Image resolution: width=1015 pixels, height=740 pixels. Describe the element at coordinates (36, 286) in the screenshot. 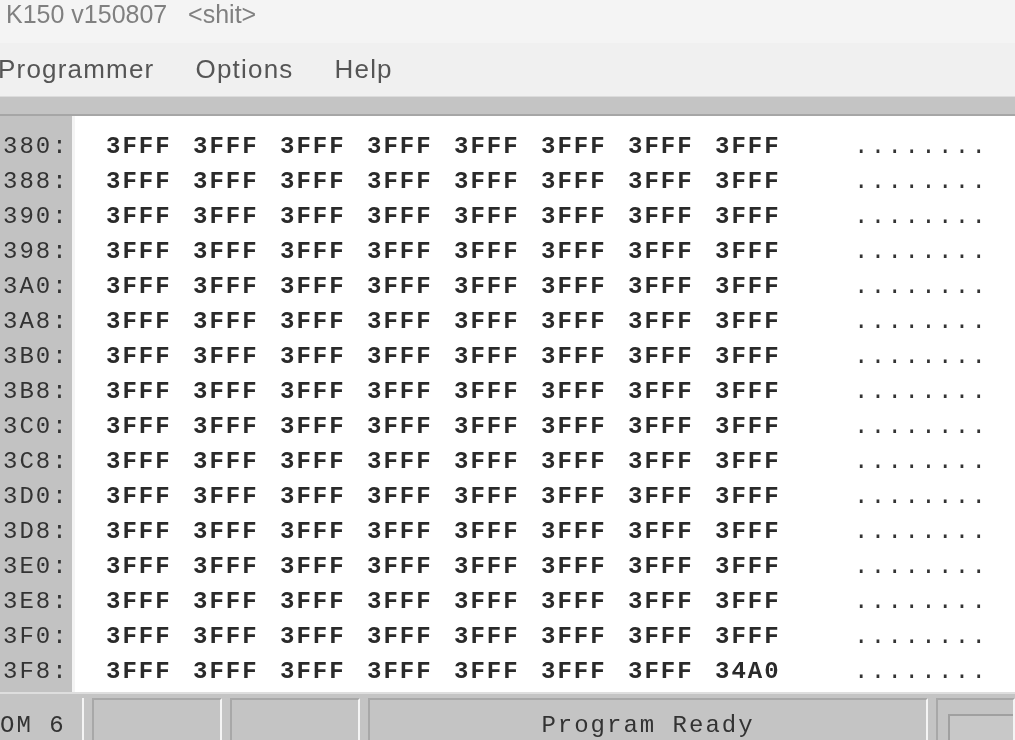

I see `address-cell: 3A0:` at that location.